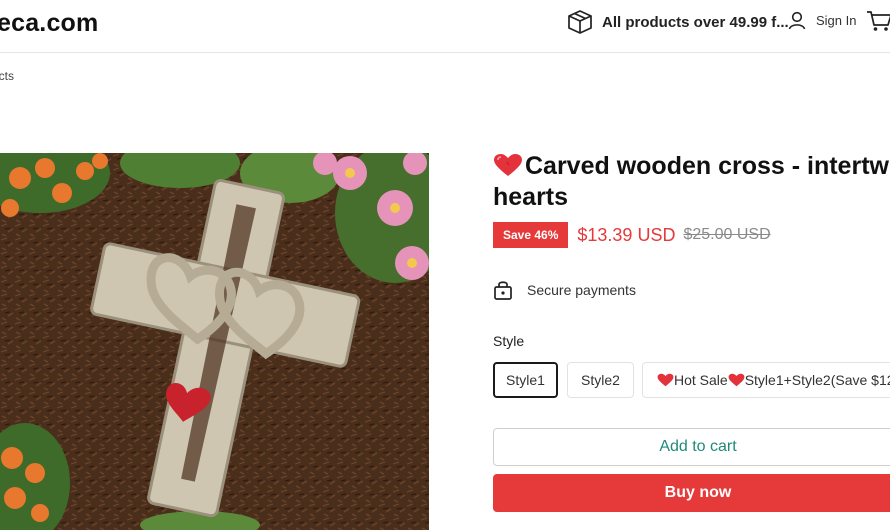 The image size is (890, 530). Describe the element at coordinates (509, 341) in the screenshot. I see `style-label: Style` at that location.